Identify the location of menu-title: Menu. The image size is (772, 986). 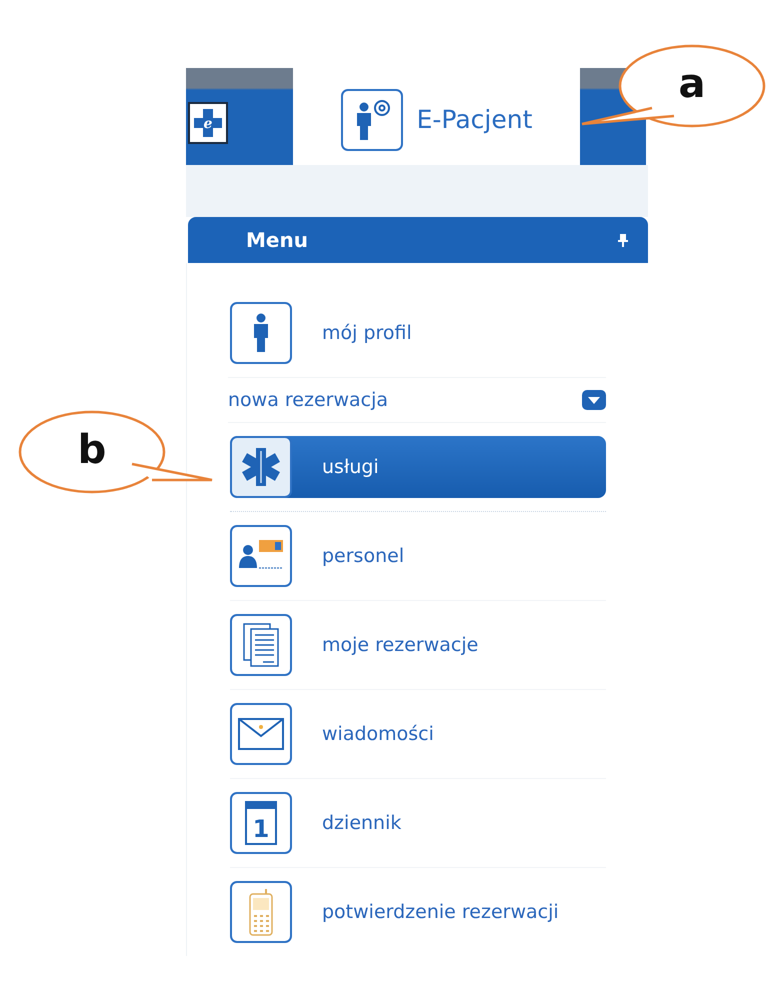
(277, 240).